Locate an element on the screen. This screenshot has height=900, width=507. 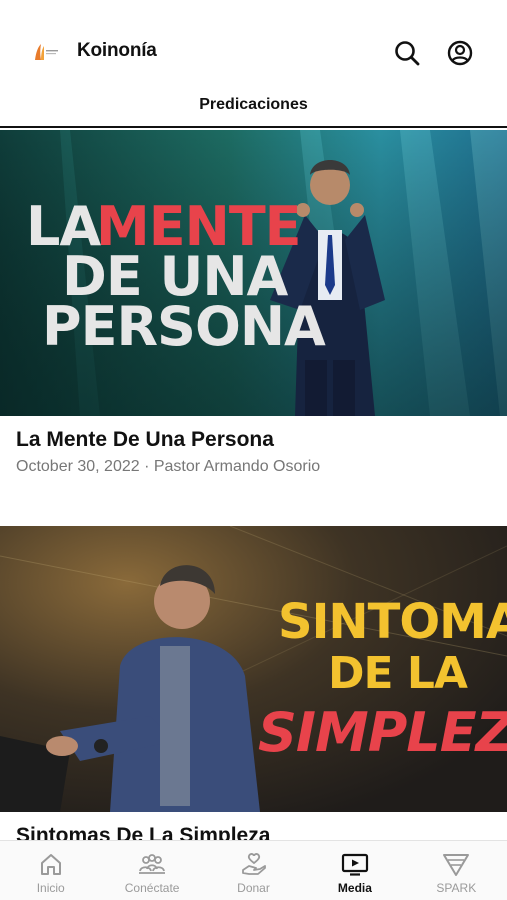
app-title: Koinonía is located at coordinates (117, 50).